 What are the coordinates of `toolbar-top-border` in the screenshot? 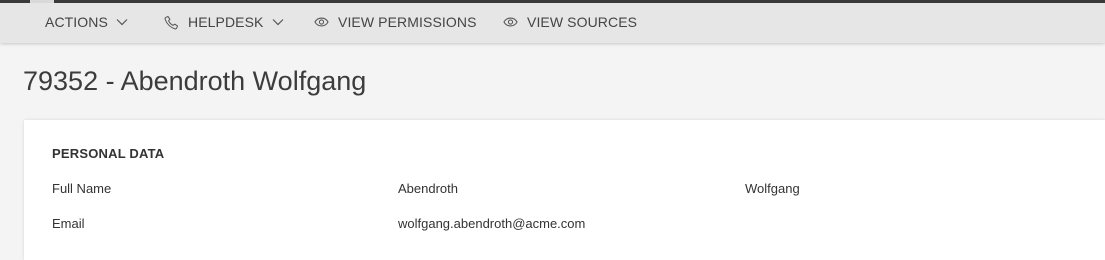 It's located at (552, 1).